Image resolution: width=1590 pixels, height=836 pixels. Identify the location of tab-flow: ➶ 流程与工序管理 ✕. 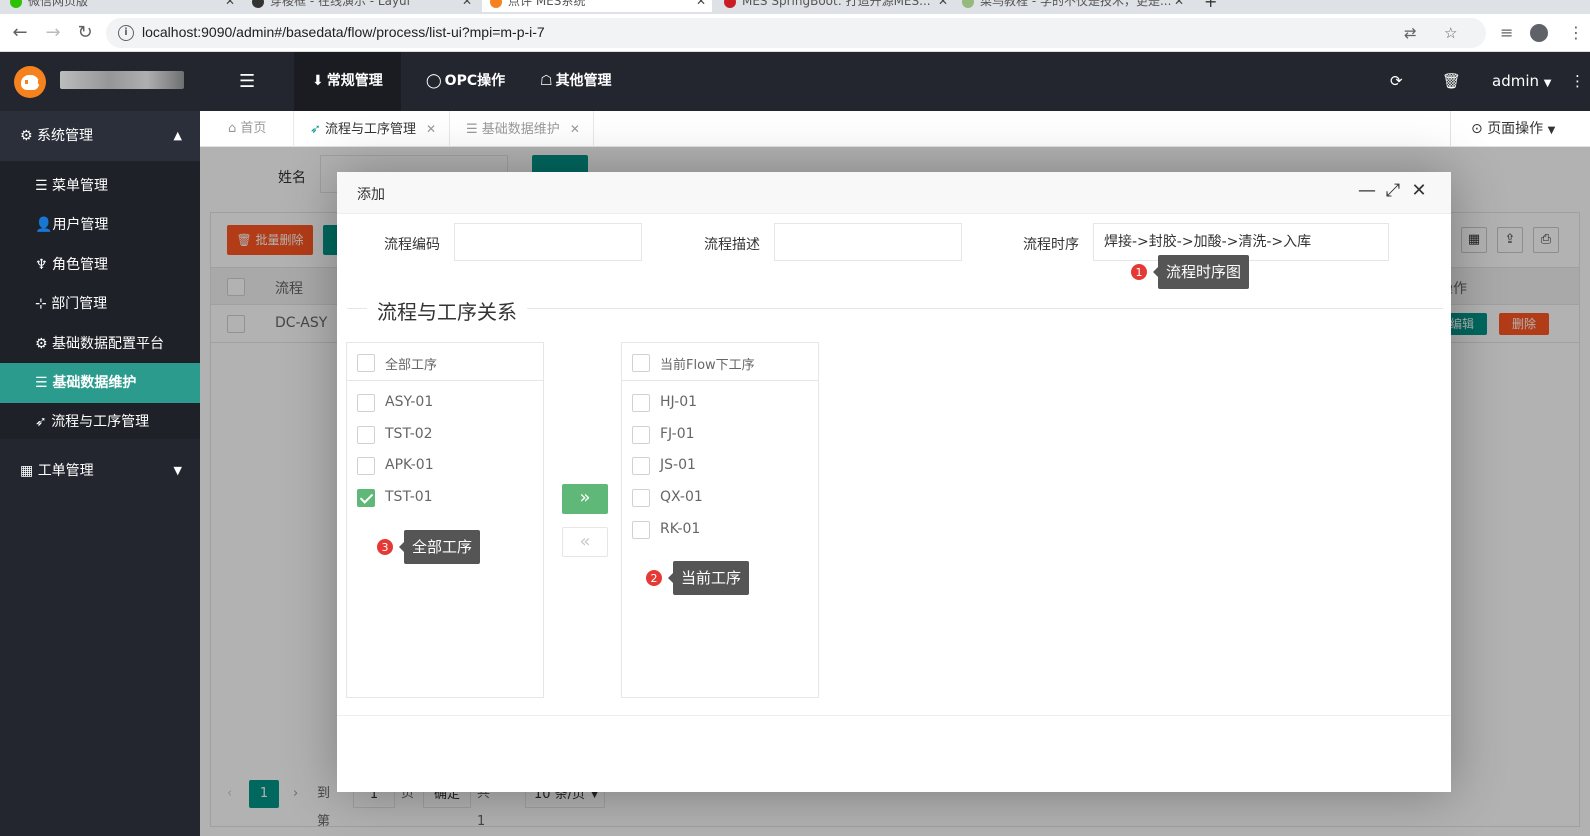
(372, 129).